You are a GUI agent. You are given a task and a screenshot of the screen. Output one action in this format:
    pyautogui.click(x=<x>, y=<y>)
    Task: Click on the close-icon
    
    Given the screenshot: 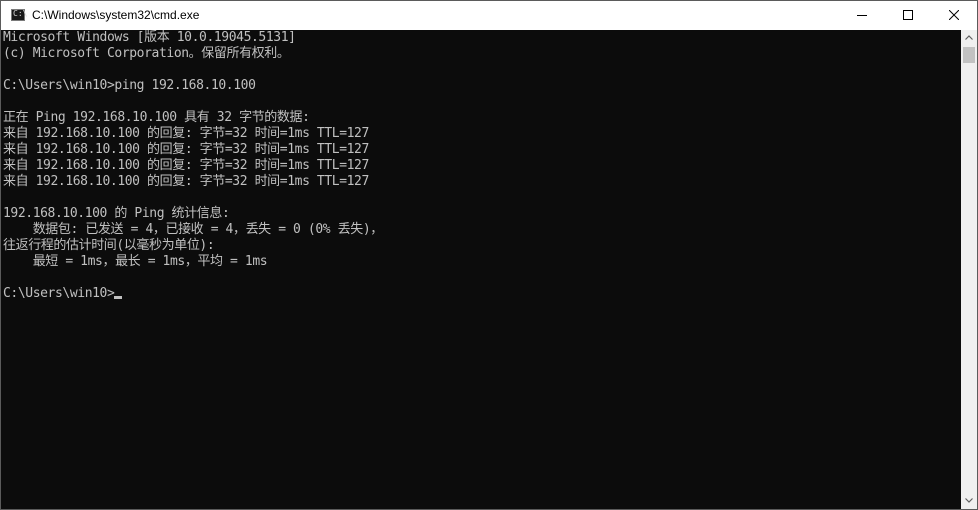 What is the action you would take?
    pyautogui.click(x=954, y=15)
    